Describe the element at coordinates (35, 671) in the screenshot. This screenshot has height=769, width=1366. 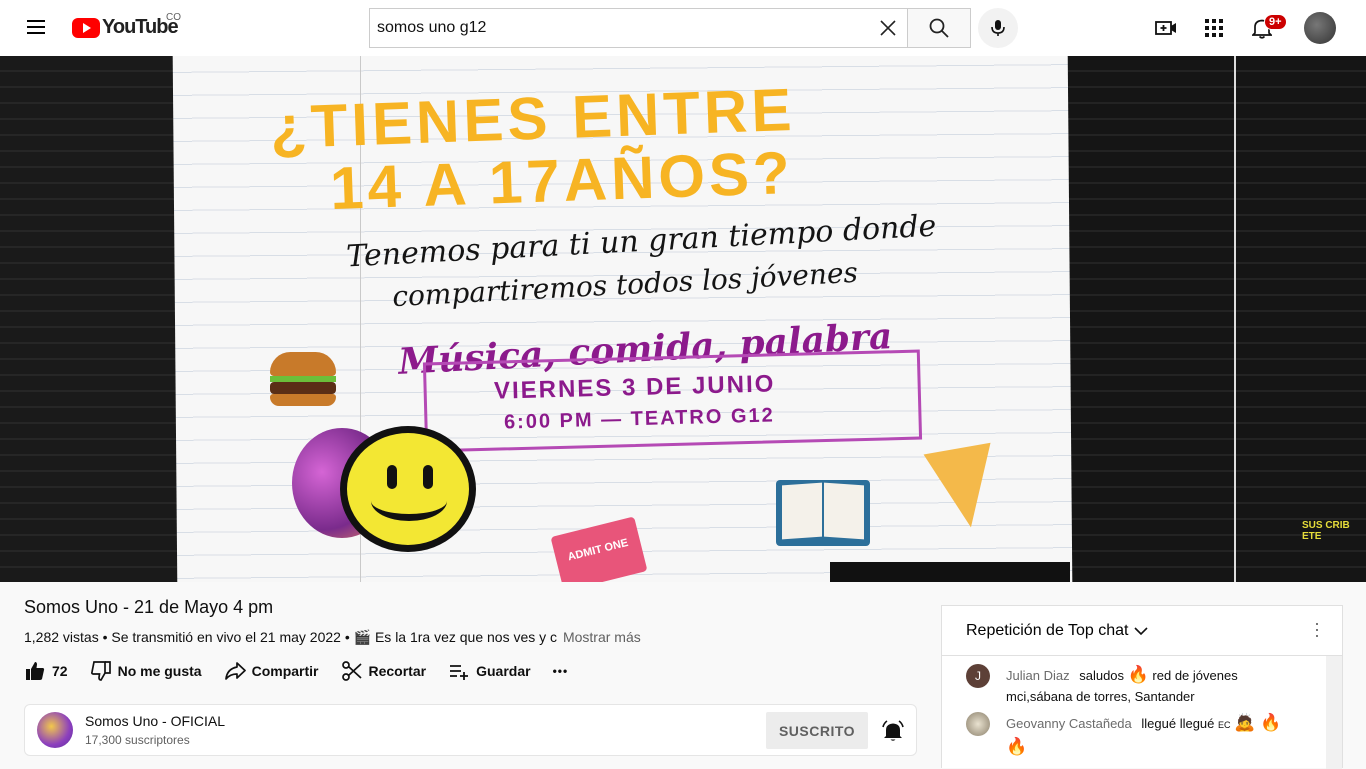
I see `thumbs-up-icon` at that location.